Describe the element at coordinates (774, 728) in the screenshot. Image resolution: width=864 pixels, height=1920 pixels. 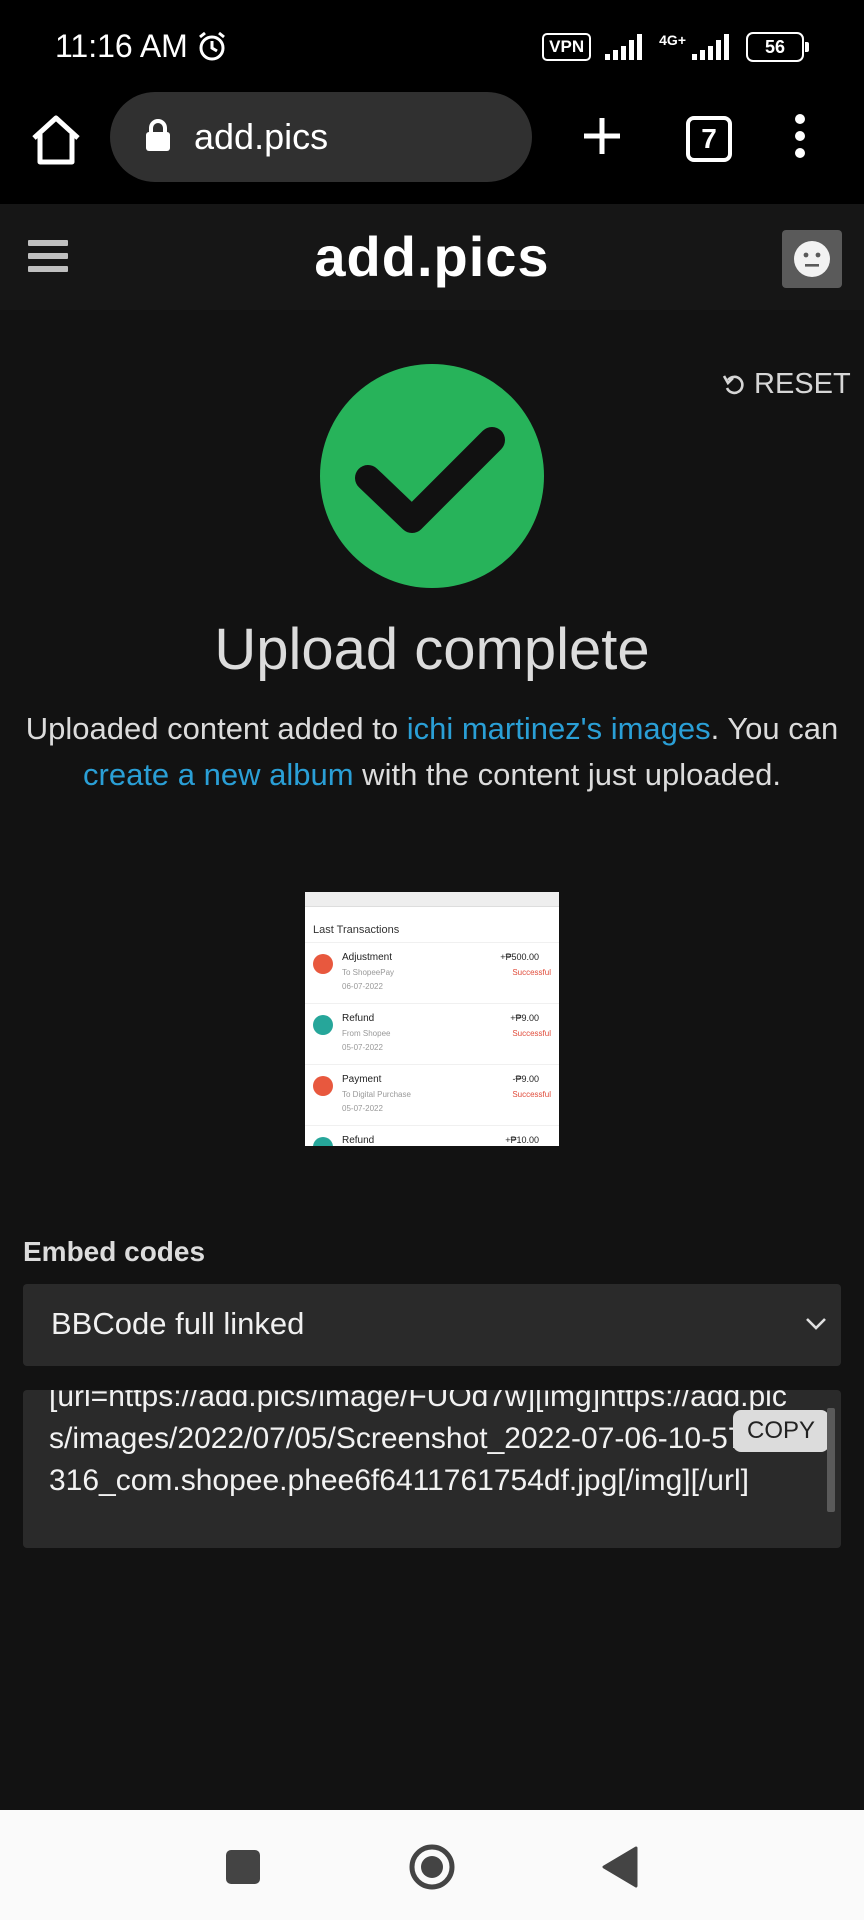
I see `desc-mid: . You can` at that location.